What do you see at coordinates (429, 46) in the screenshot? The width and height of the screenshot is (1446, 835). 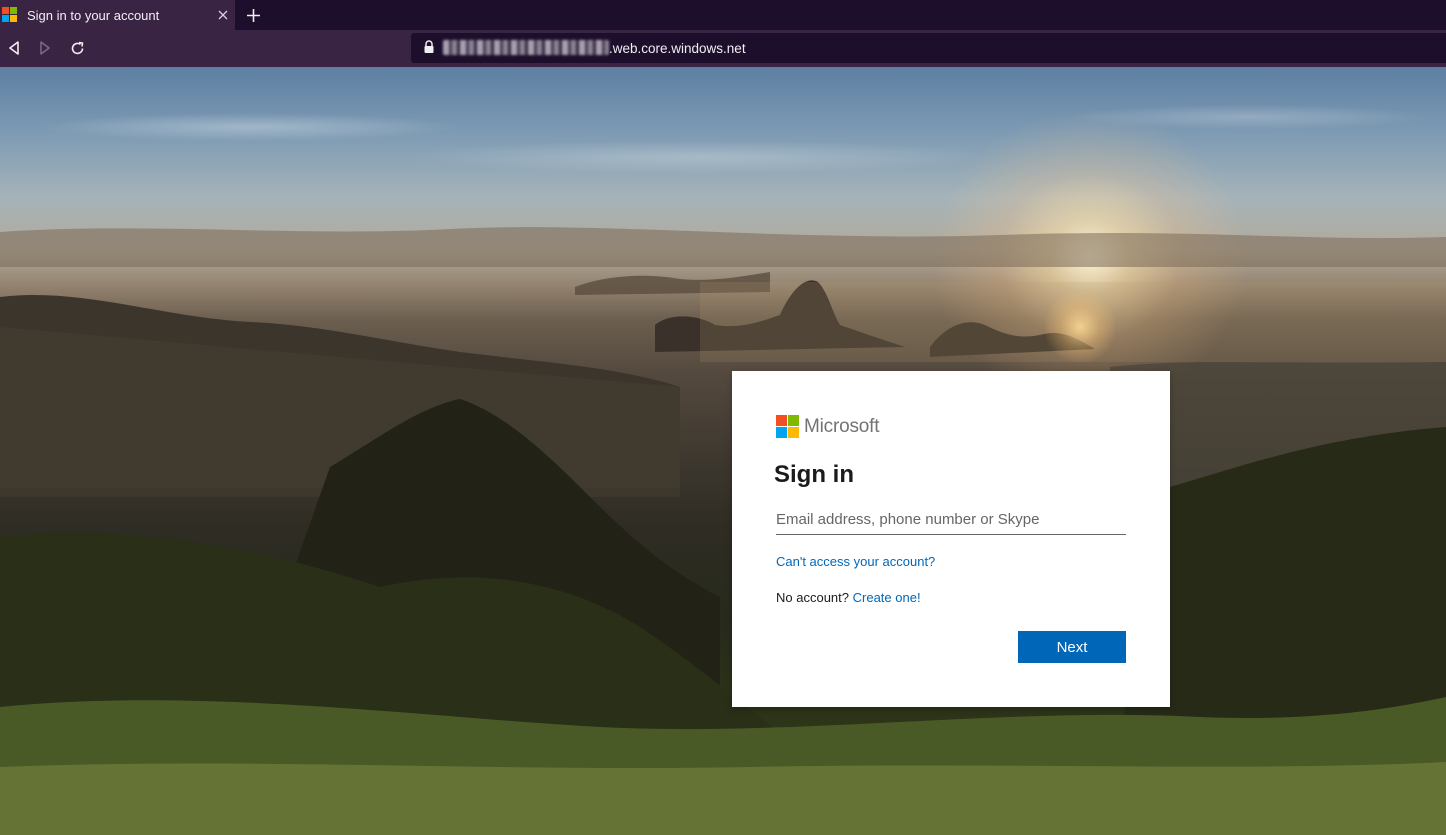 I see `lock-icon` at bounding box center [429, 46].